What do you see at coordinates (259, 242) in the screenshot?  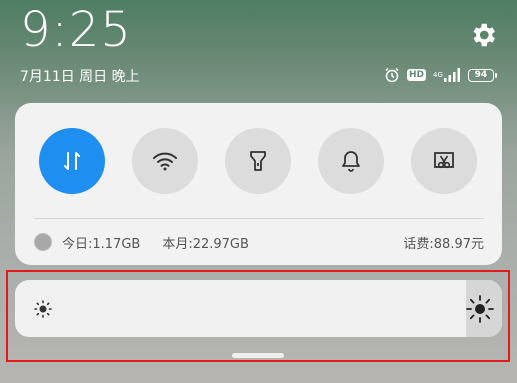 I see `data-usage-row: 今日:1.17GB 本月:22.97GB 话费:88.97元` at bounding box center [259, 242].